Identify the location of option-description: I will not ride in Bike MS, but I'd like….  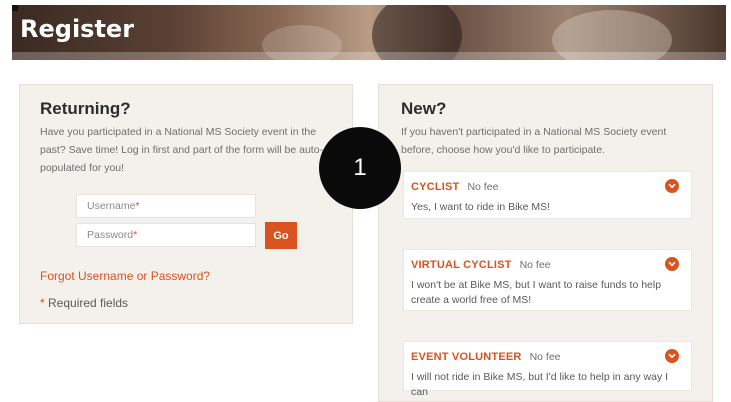
(540, 384).